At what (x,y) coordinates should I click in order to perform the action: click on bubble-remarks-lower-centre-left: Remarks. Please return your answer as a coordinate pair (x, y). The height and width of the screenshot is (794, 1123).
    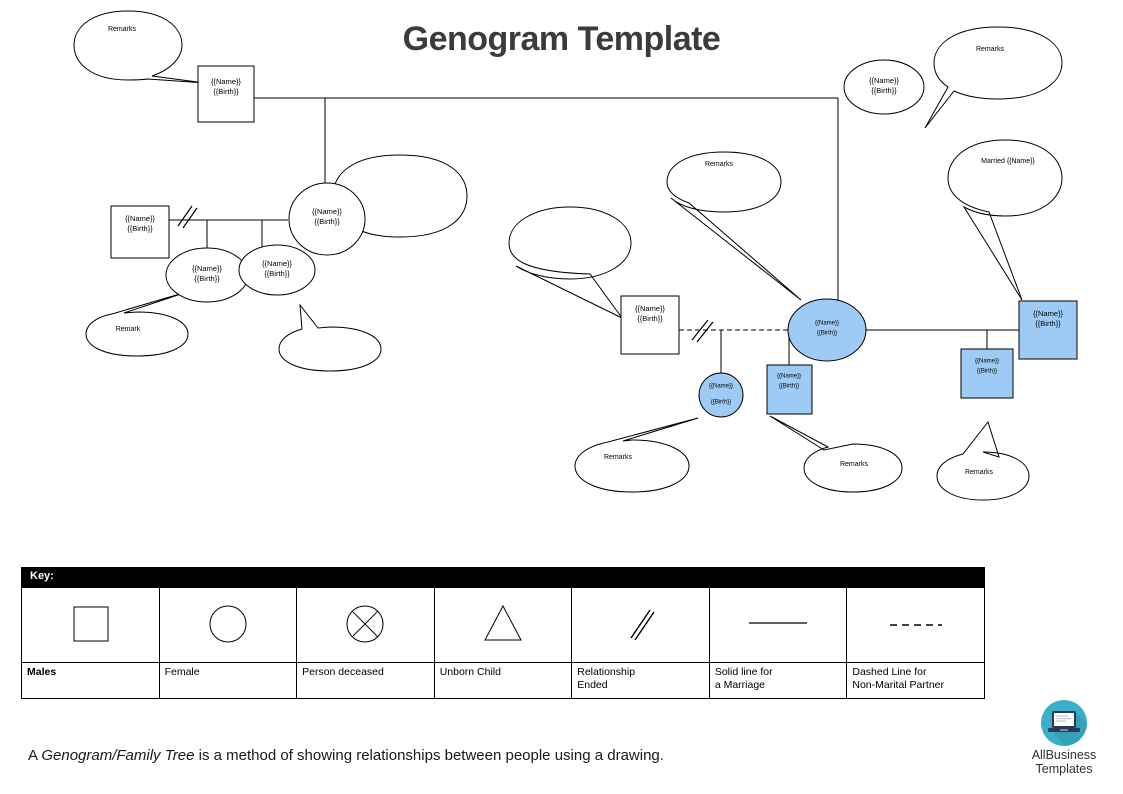
    Looking at the image, I should click on (636, 455).